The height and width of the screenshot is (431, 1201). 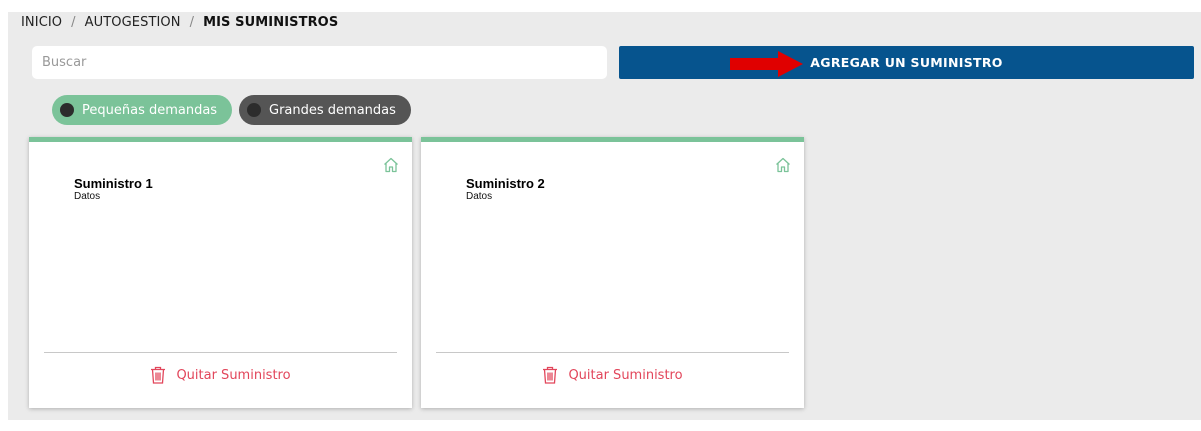 What do you see at coordinates (906, 62) in the screenshot?
I see `add-supply-button: AGREGAR UN SUMINISTRO` at bounding box center [906, 62].